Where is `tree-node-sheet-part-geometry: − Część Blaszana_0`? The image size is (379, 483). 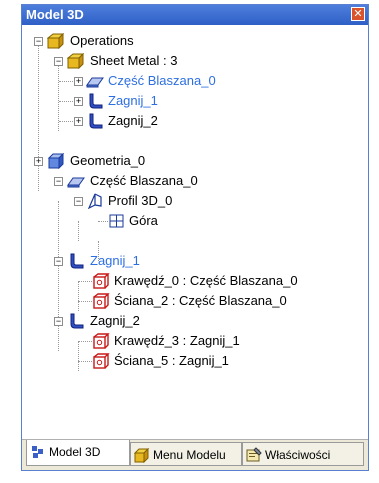 tree-node-sheet-part-geometry: − Część Blaszana_0 is located at coordinates (192, 181).